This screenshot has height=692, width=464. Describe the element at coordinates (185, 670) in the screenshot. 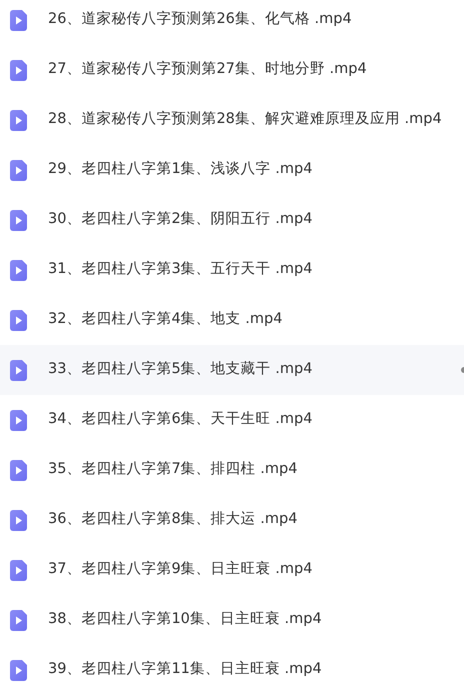

I see `file-name: 39、老四柱八字第11集、日主旺衰 .mp4` at that location.